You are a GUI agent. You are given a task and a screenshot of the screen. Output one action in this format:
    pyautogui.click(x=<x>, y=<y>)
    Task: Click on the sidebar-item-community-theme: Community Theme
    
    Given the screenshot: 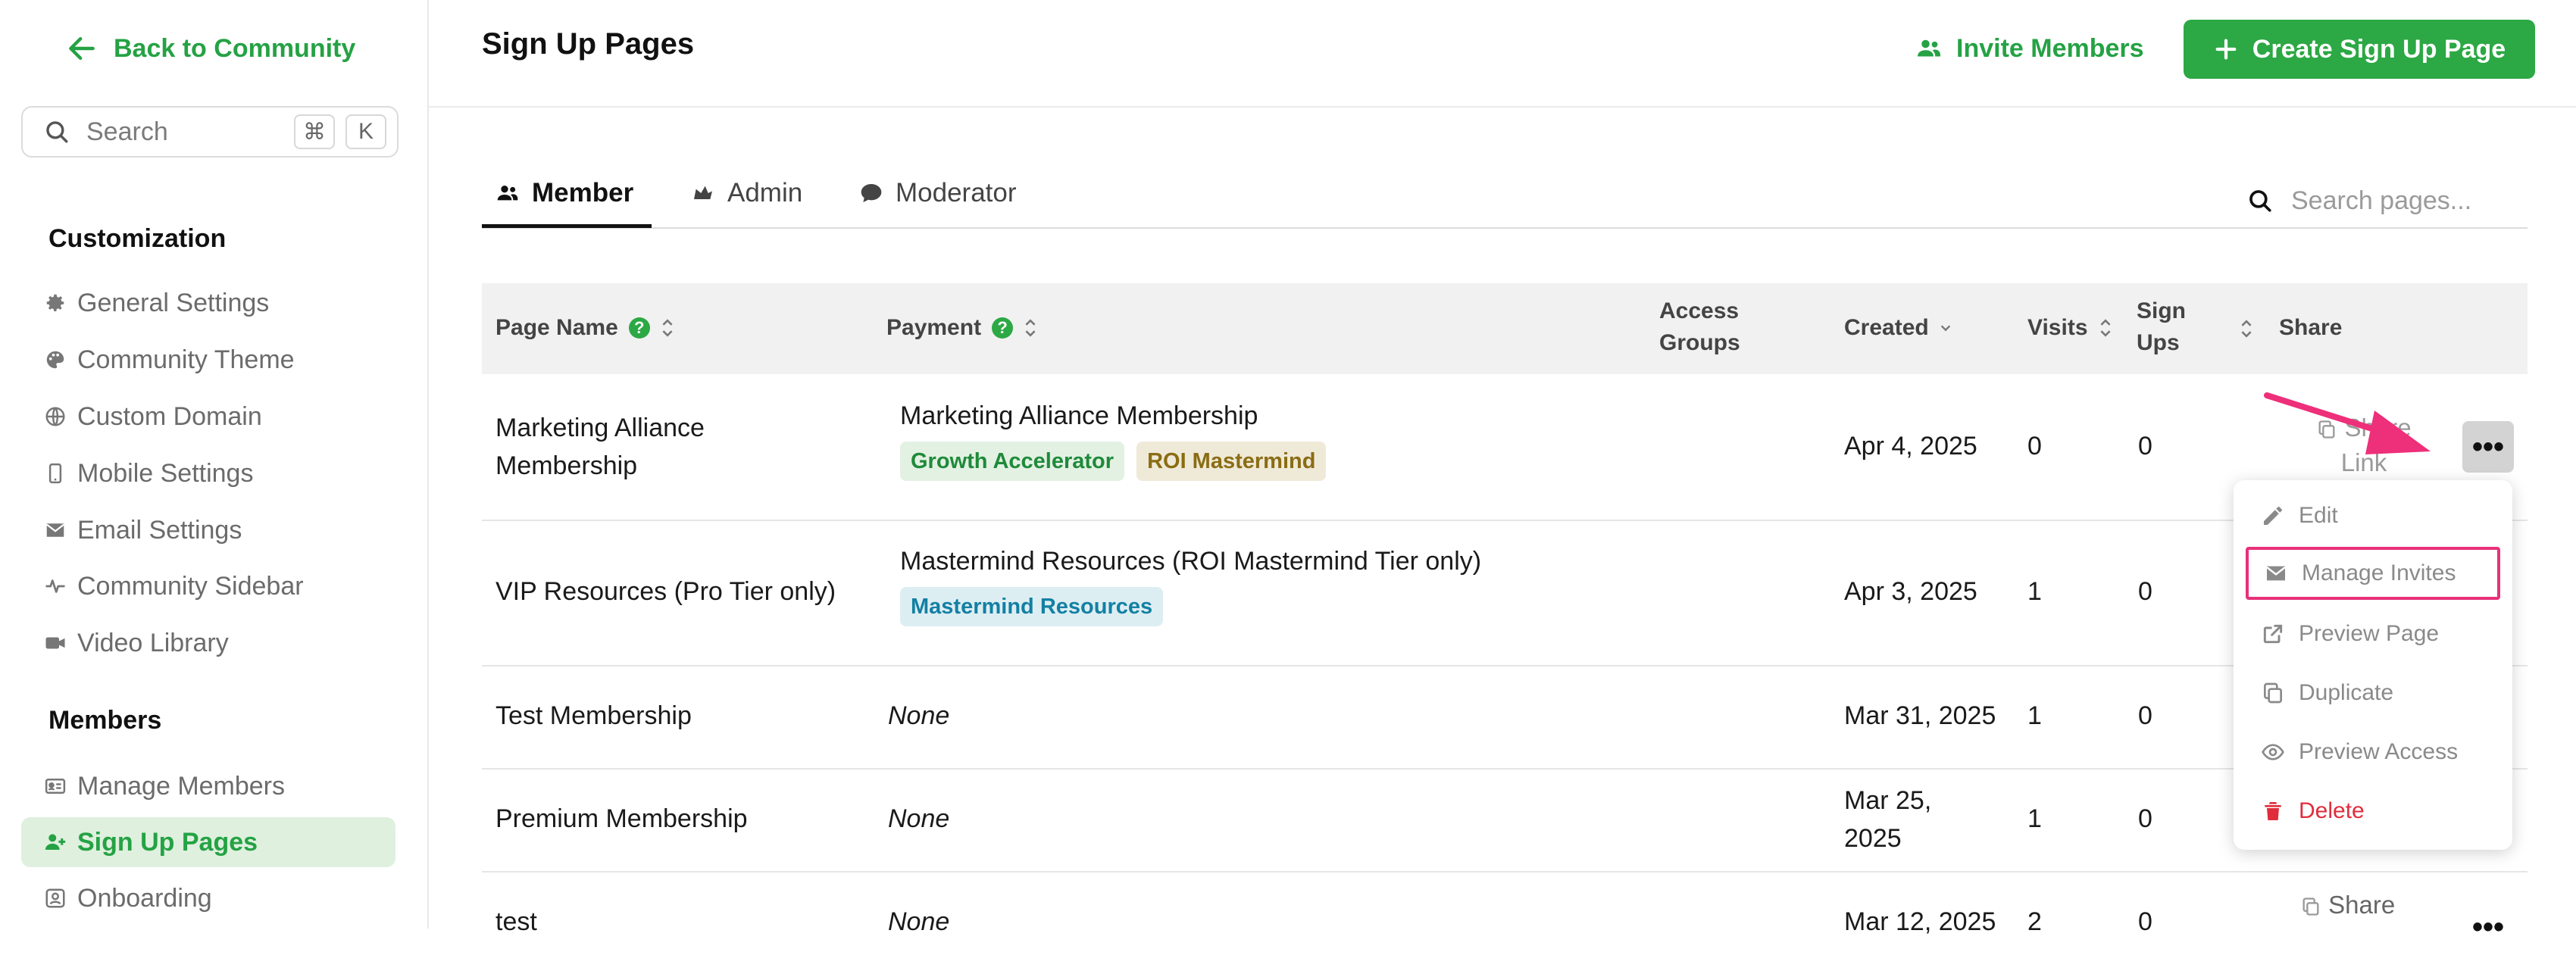 What is the action you would take?
    pyautogui.click(x=169, y=360)
    